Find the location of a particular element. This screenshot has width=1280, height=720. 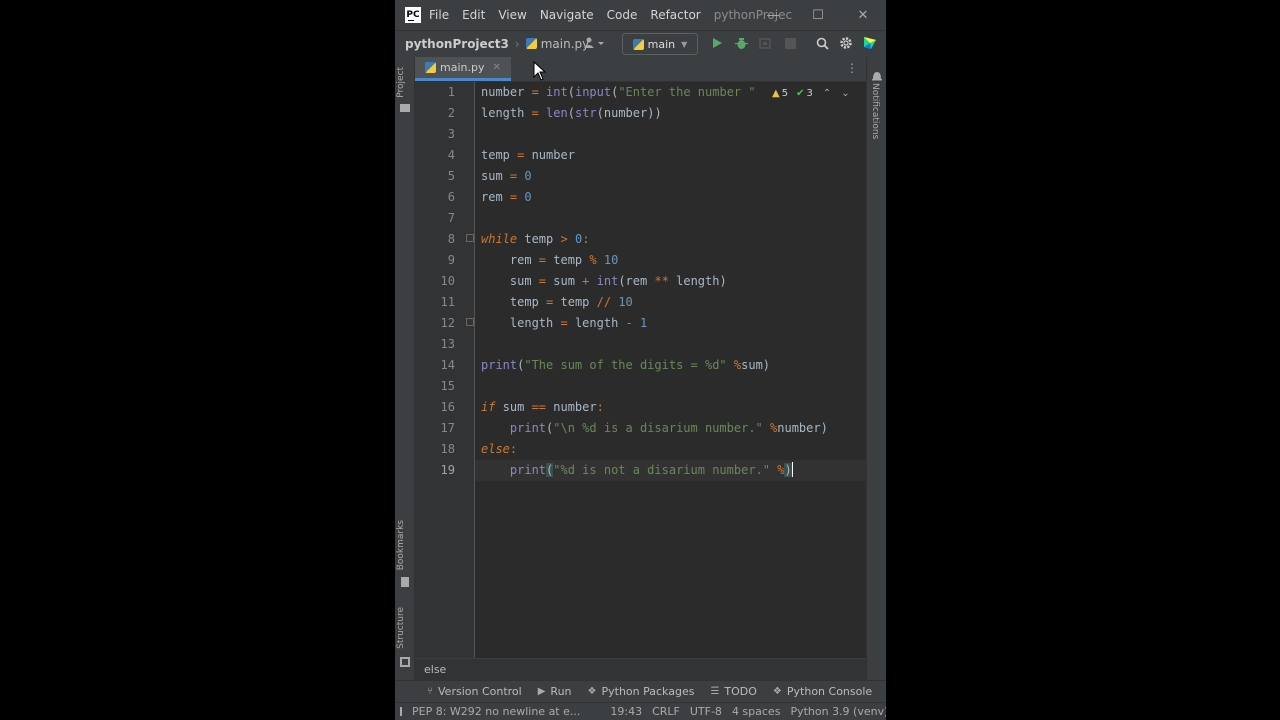

run-with-coverage-icon is located at coordinates (765, 43).